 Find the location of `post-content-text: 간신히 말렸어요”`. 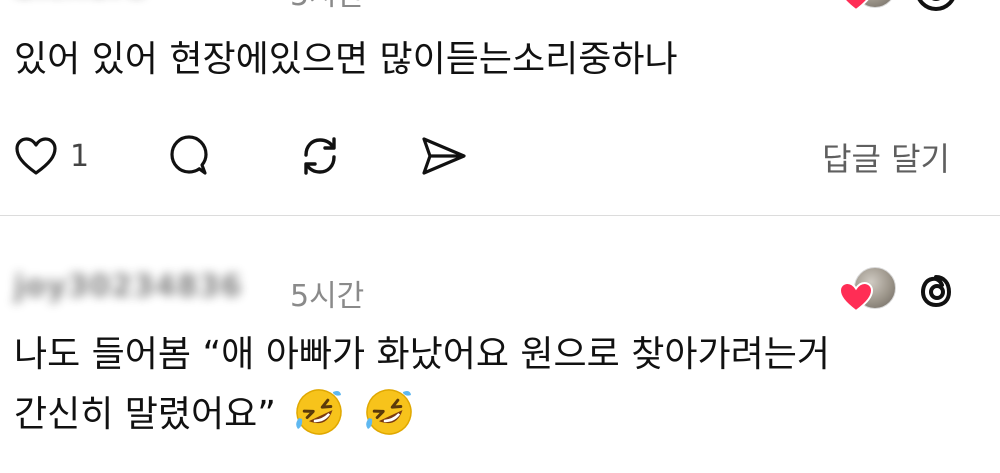

post-content-text: 간신히 말렸어요” is located at coordinates (145, 414).